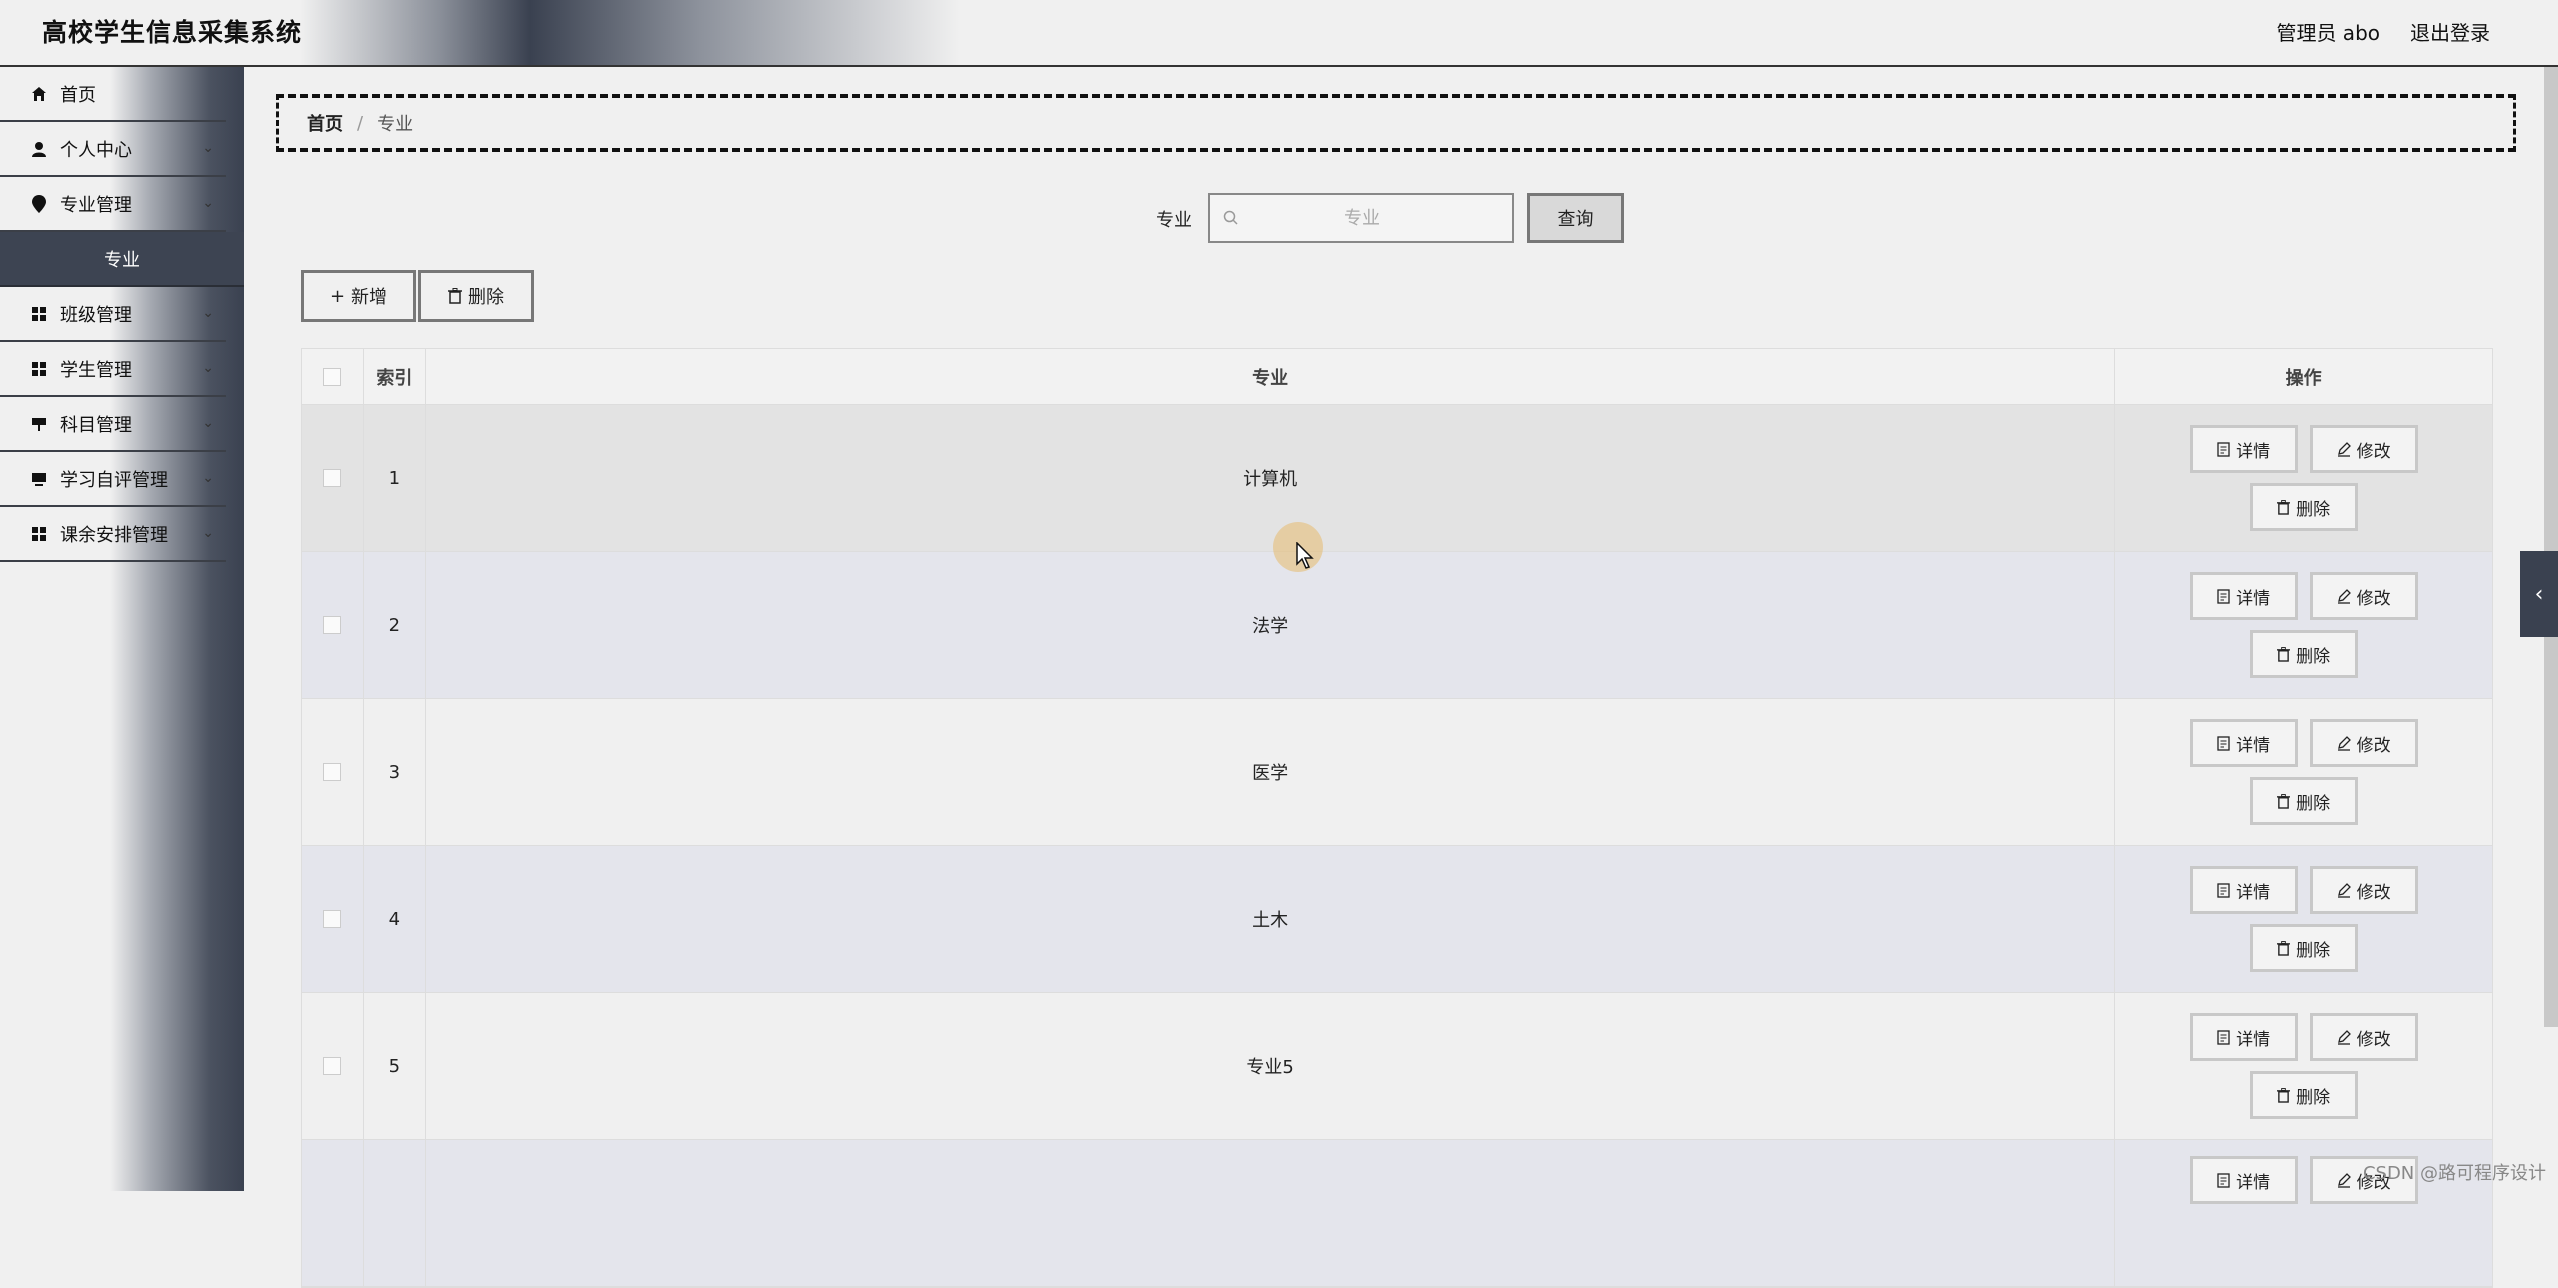  Describe the element at coordinates (1230, 217) in the screenshot. I see `search-icon` at that location.